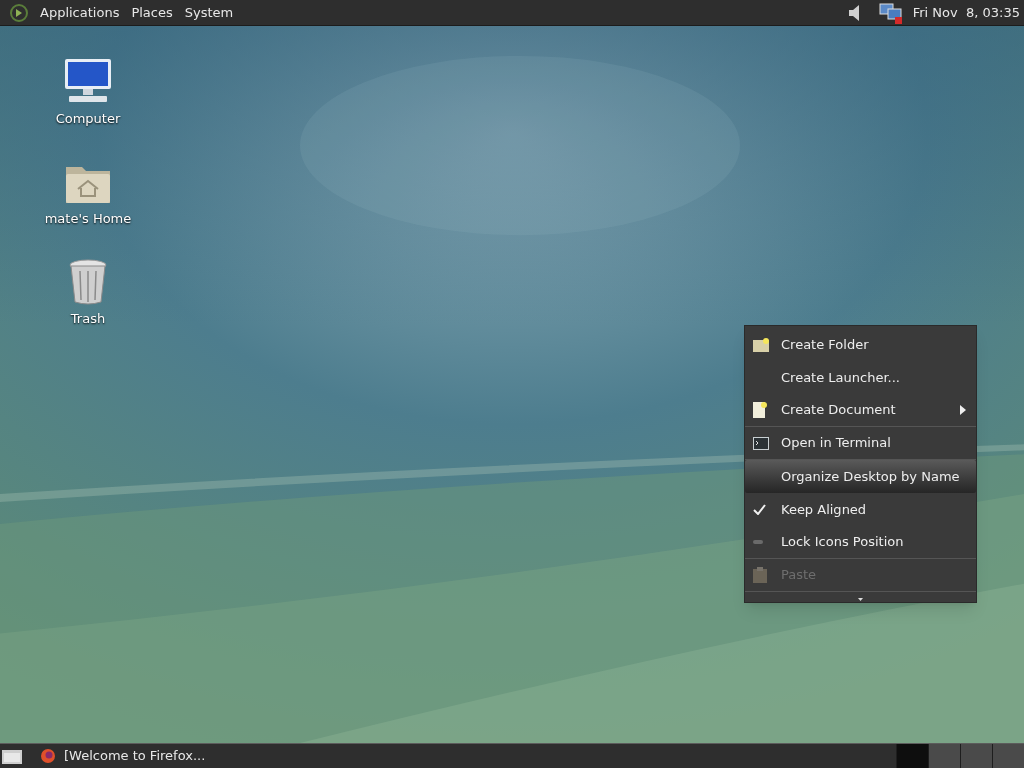 The height and width of the screenshot is (768, 1024). Describe the element at coordinates (860, 344) in the screenshot. I see `menu-item: Create Folder` at that location.